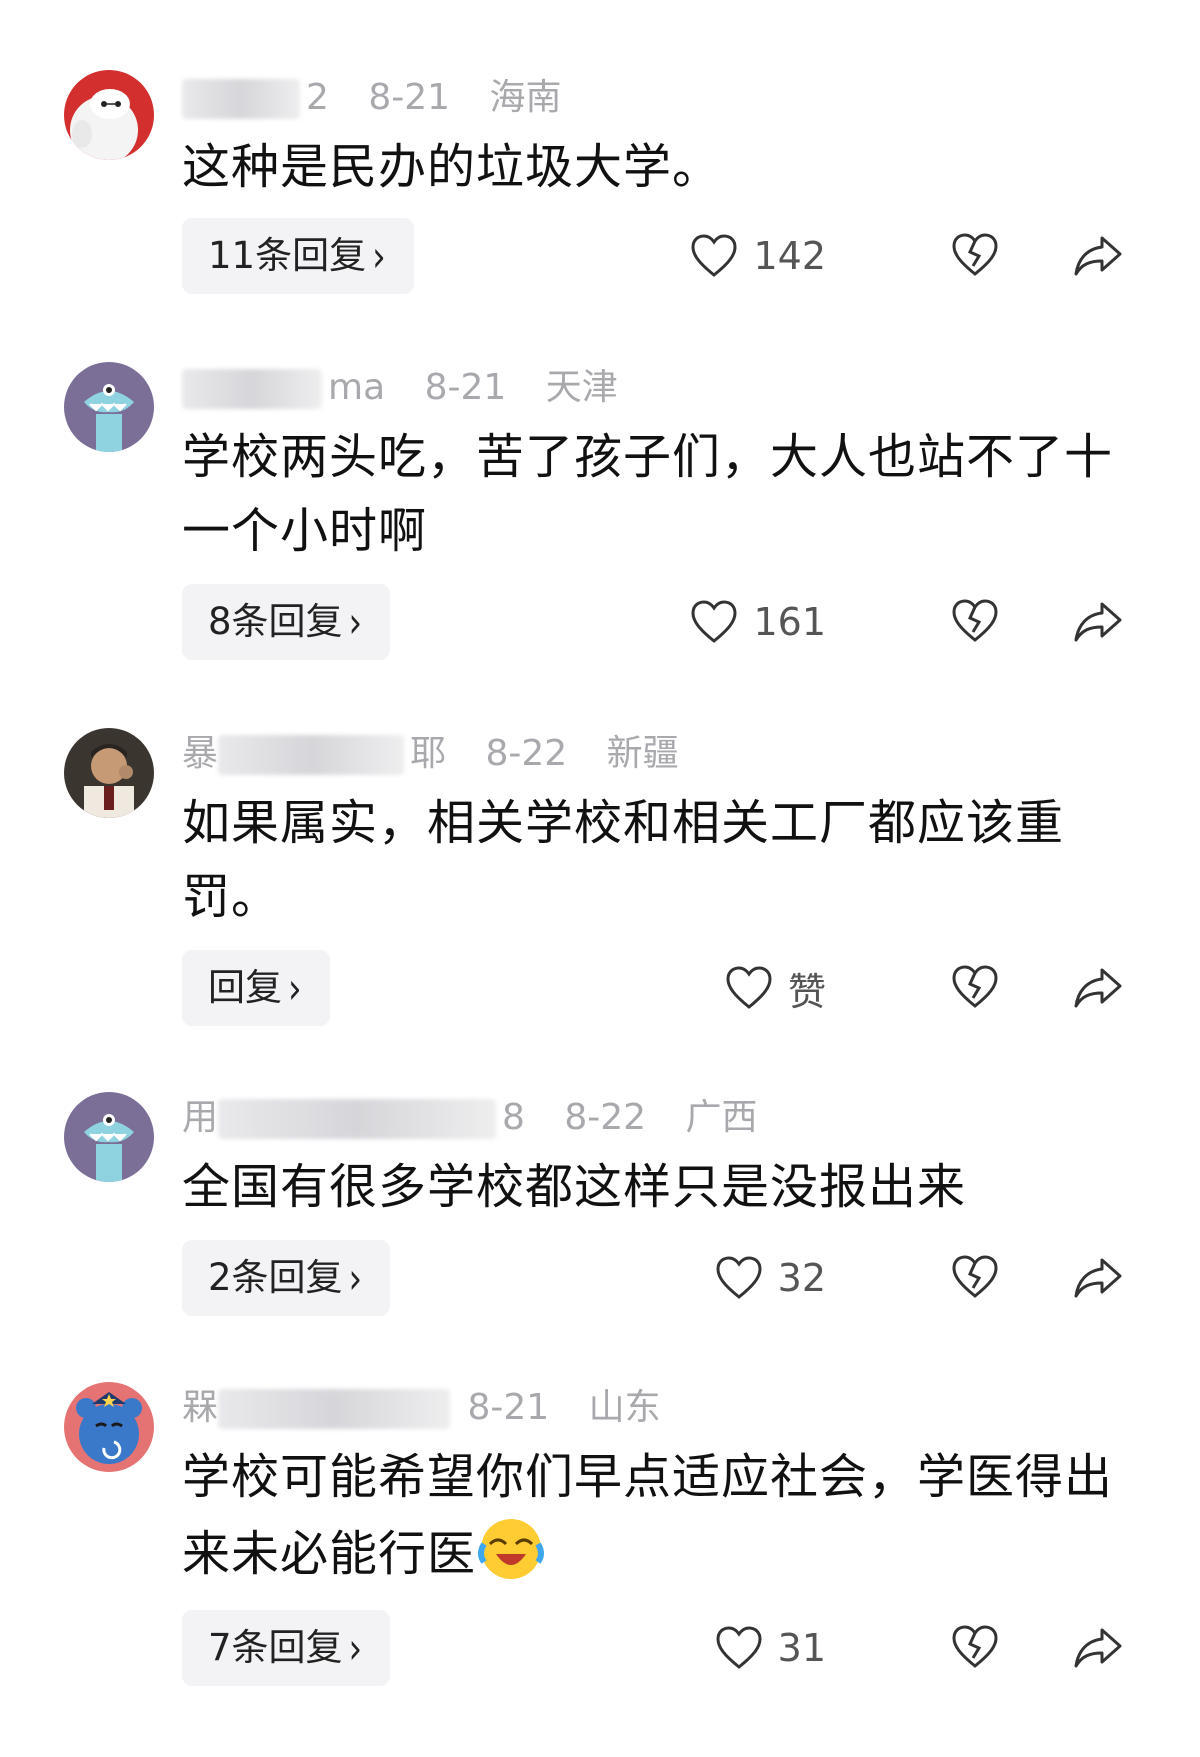  What do you see at coordinates (648, 1515) in the screenshot?
I see `comment-text-body: 学校可能希望你们早点适应社会，学医得出来未必能行医` at bounding box center [648, 1515].